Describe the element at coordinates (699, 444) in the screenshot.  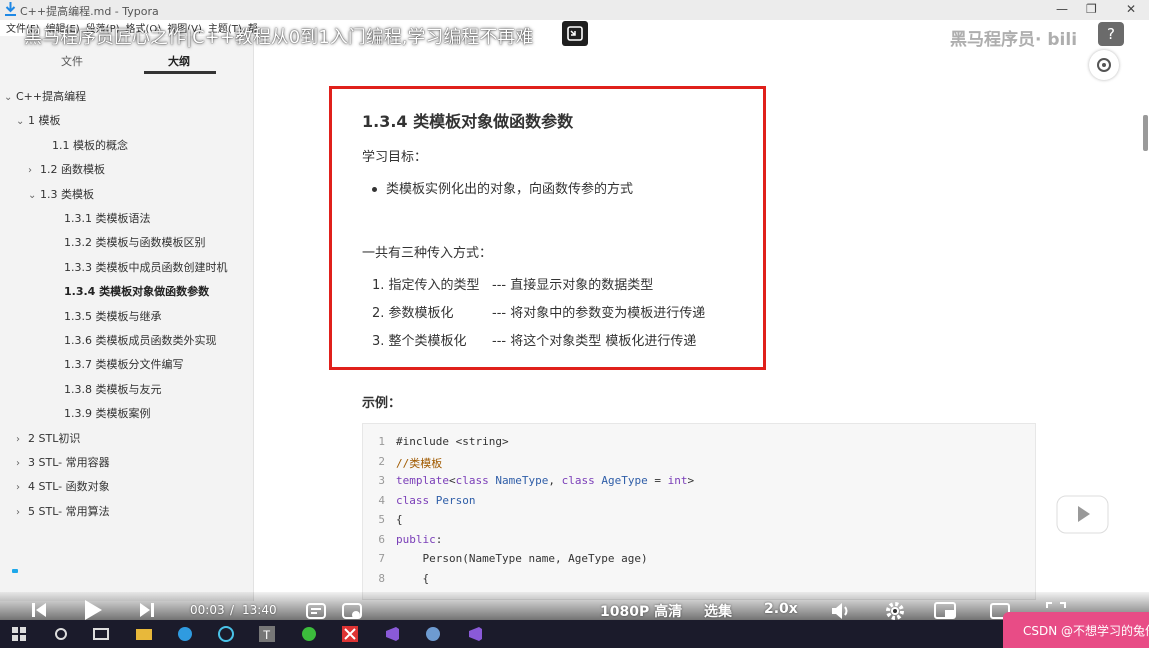
I see `code-line: 1 #include <string>` at that location.